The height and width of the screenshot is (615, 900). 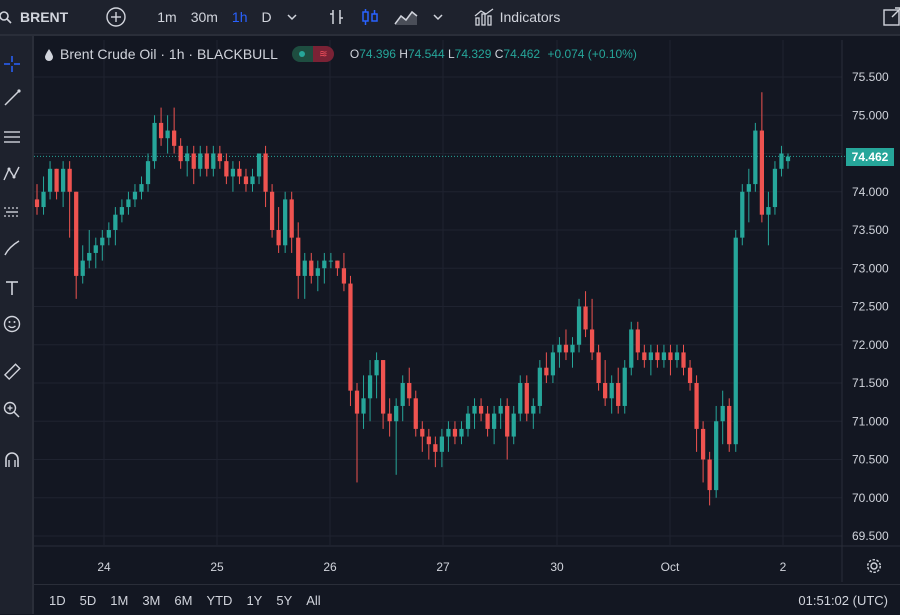 I want to click on x-tick-label: 27, so click(x=443, y=567).